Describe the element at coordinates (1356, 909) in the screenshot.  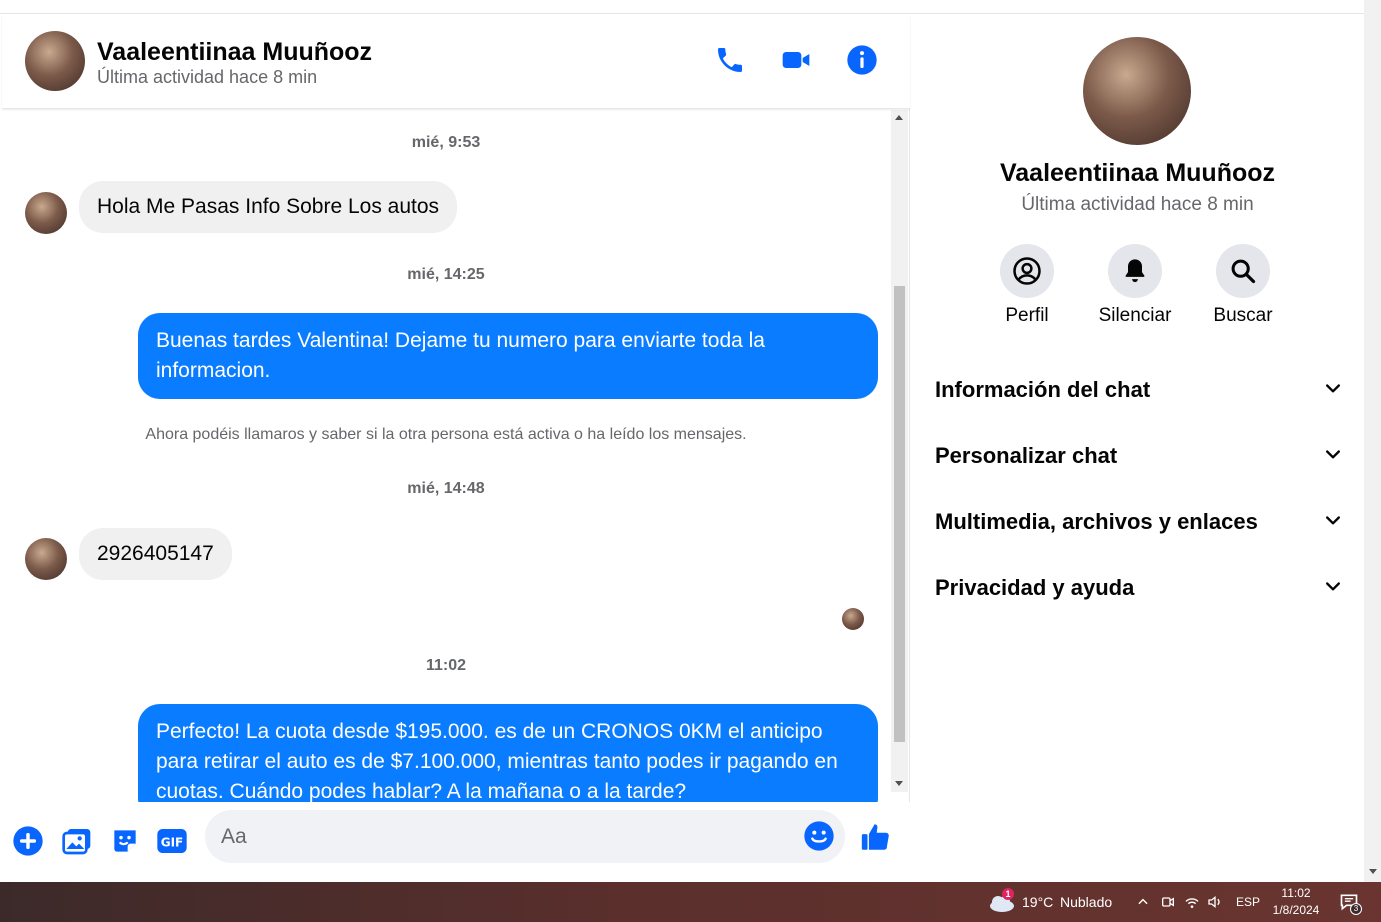
I see `notification-count-badge: 3` at that location.